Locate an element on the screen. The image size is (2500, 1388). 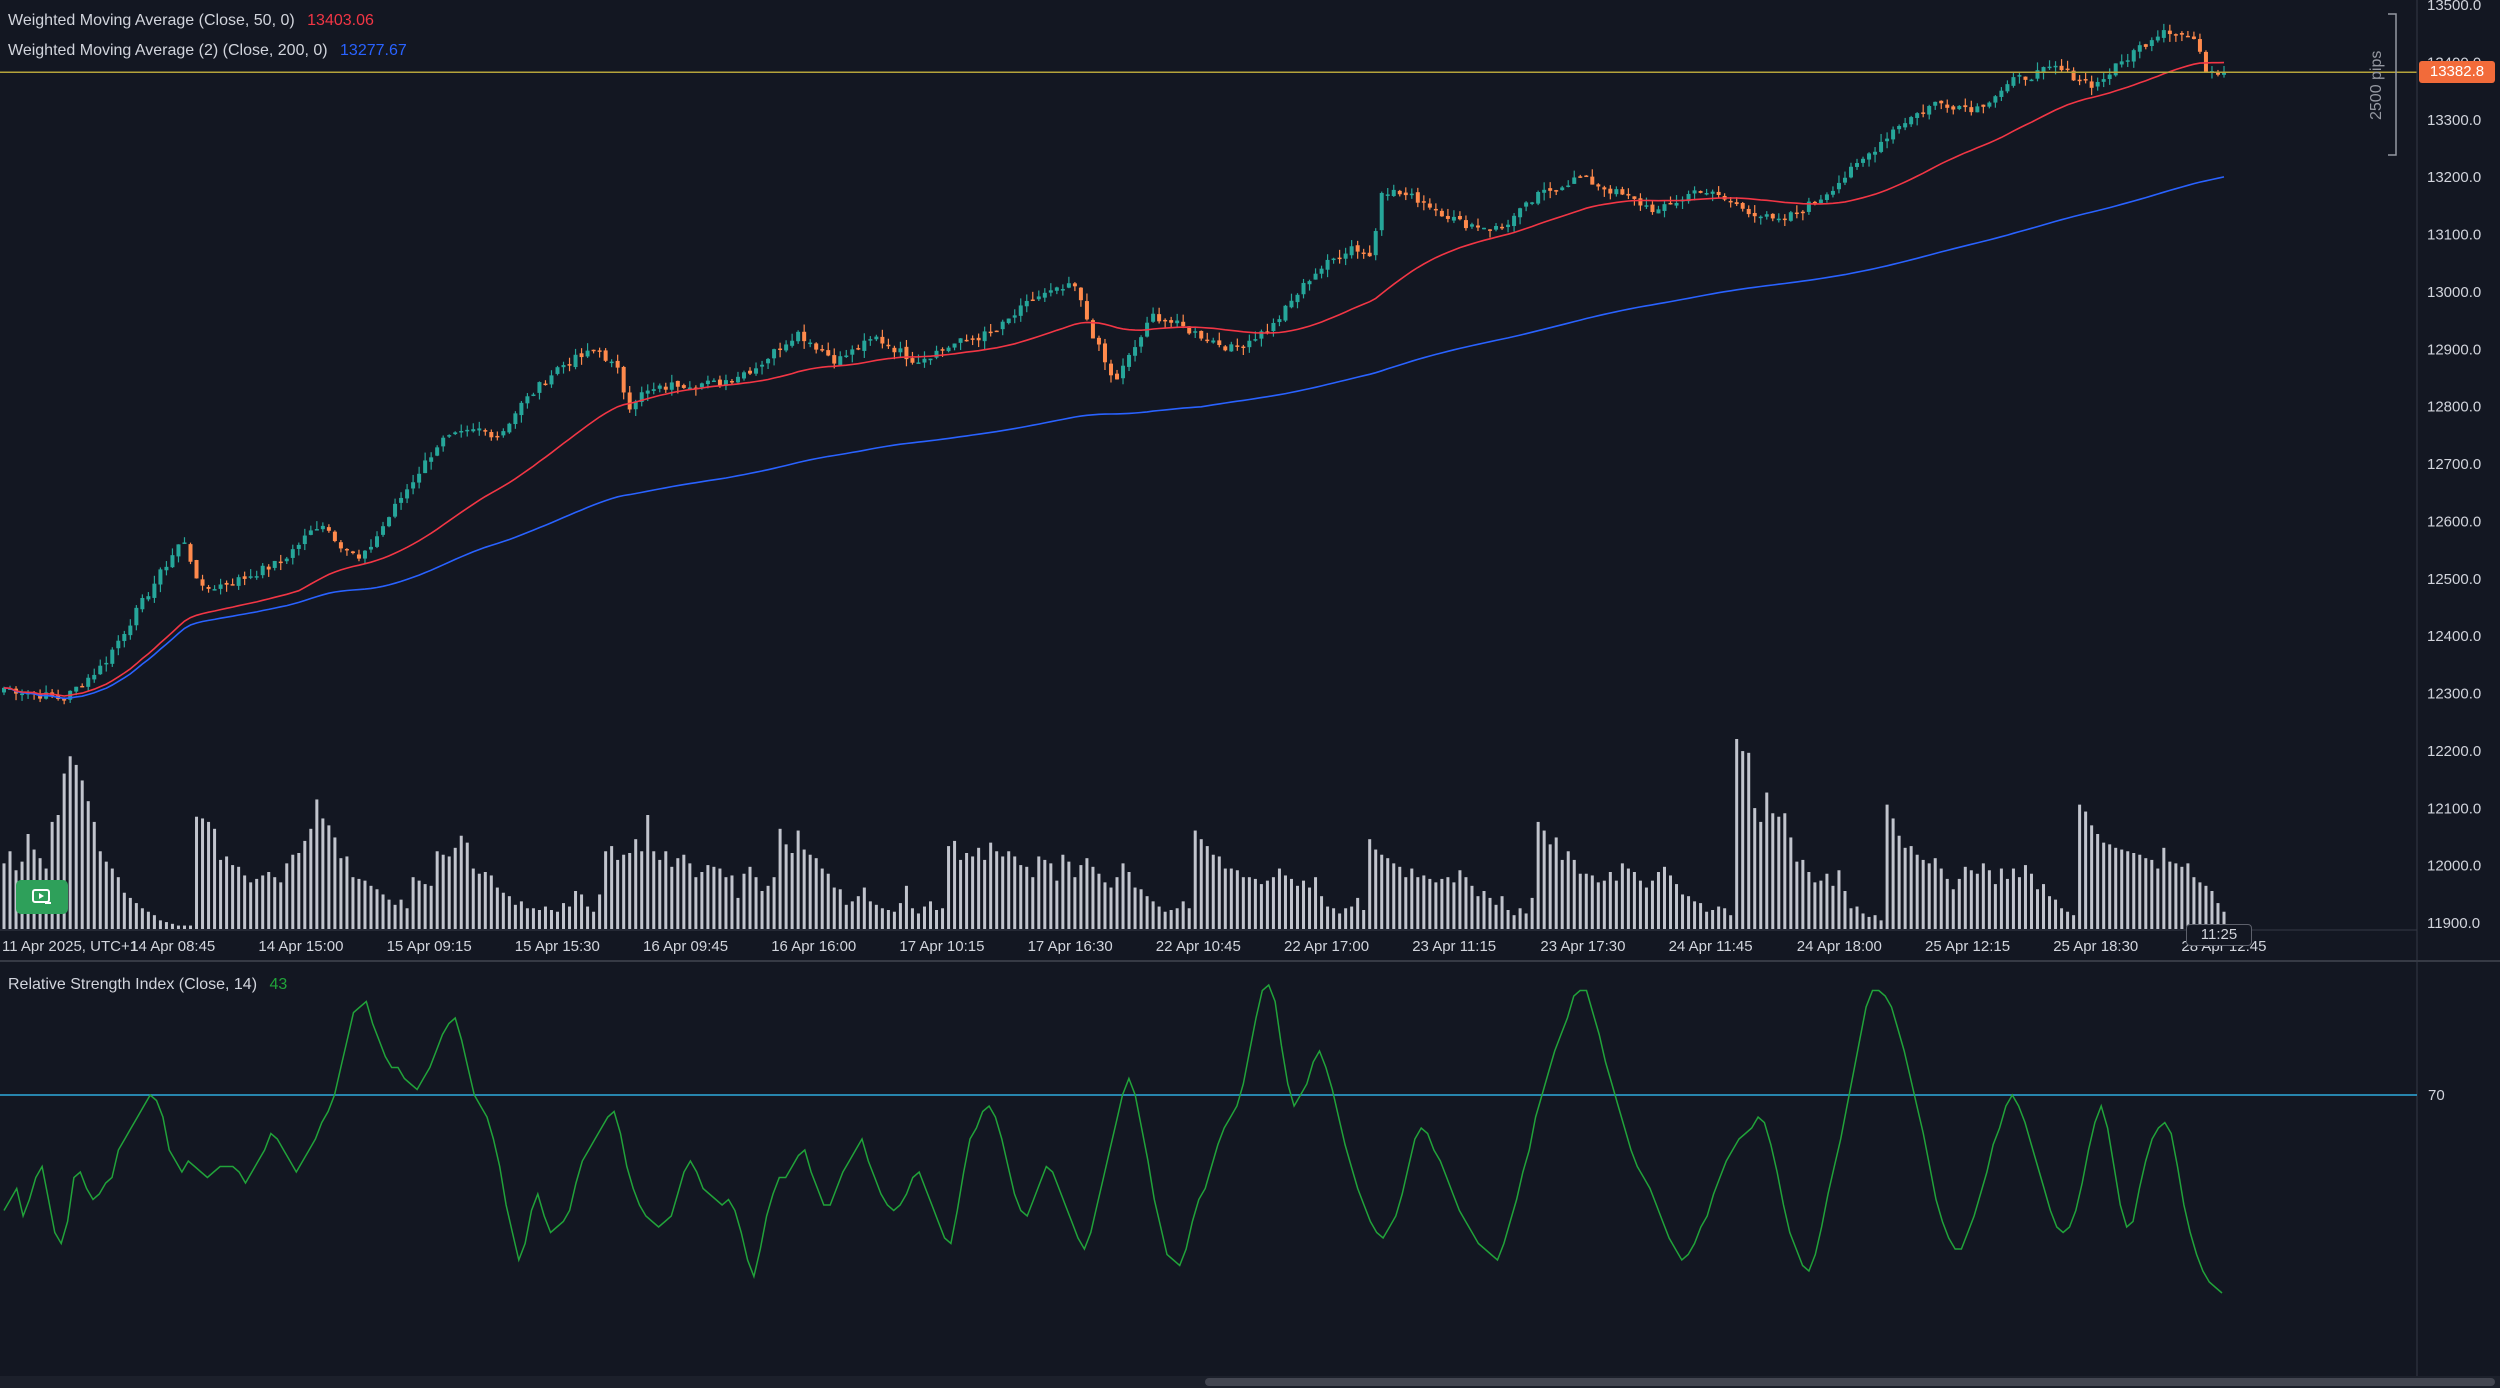
horizontal-scrollbar is located at coordinates (1250, 1382).